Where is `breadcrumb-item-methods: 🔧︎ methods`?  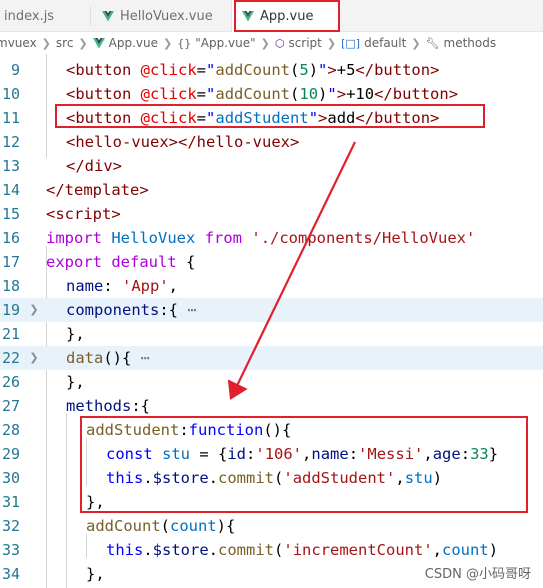 breadcrumb-item-methods: 🔧︎ methods is located at coordinates (461, 43).